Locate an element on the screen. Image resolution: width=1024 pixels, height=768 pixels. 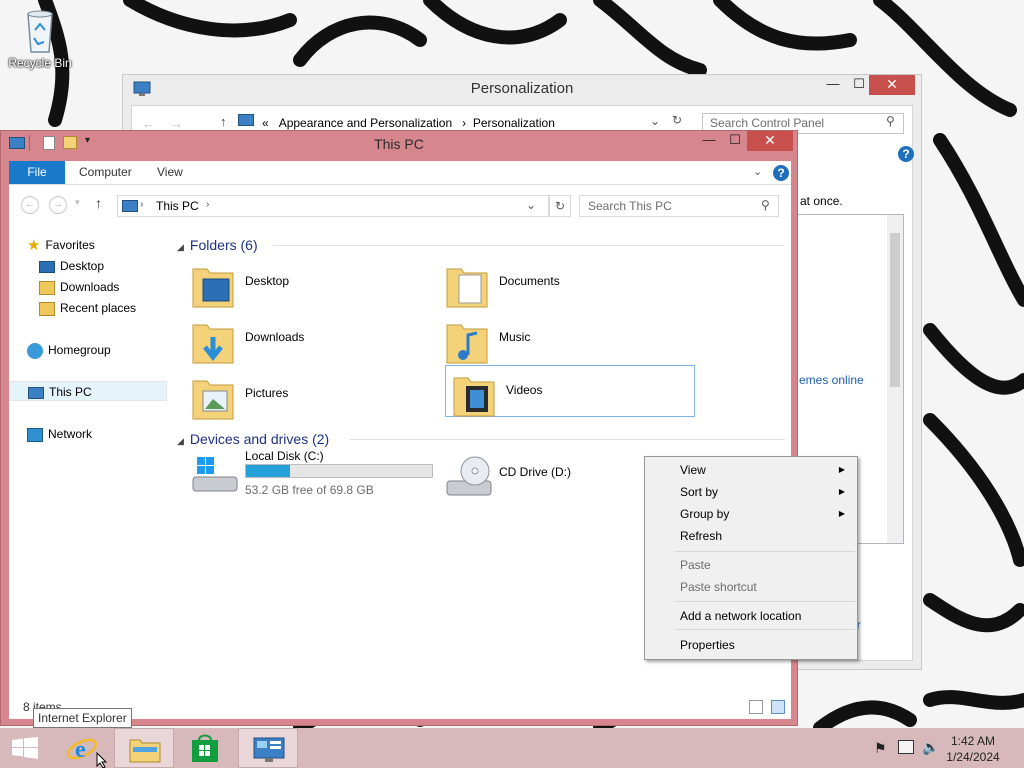
folder-documents: Documents is located at coordinates (564, 283).